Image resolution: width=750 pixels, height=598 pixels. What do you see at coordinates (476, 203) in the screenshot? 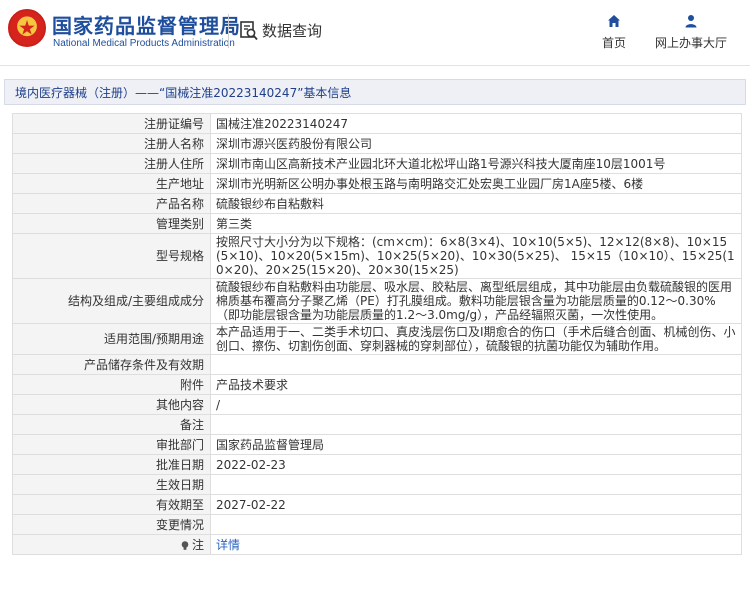
I see `field-value: 硫酸银纱布自粘敷料` at bounding box center [476, 203].